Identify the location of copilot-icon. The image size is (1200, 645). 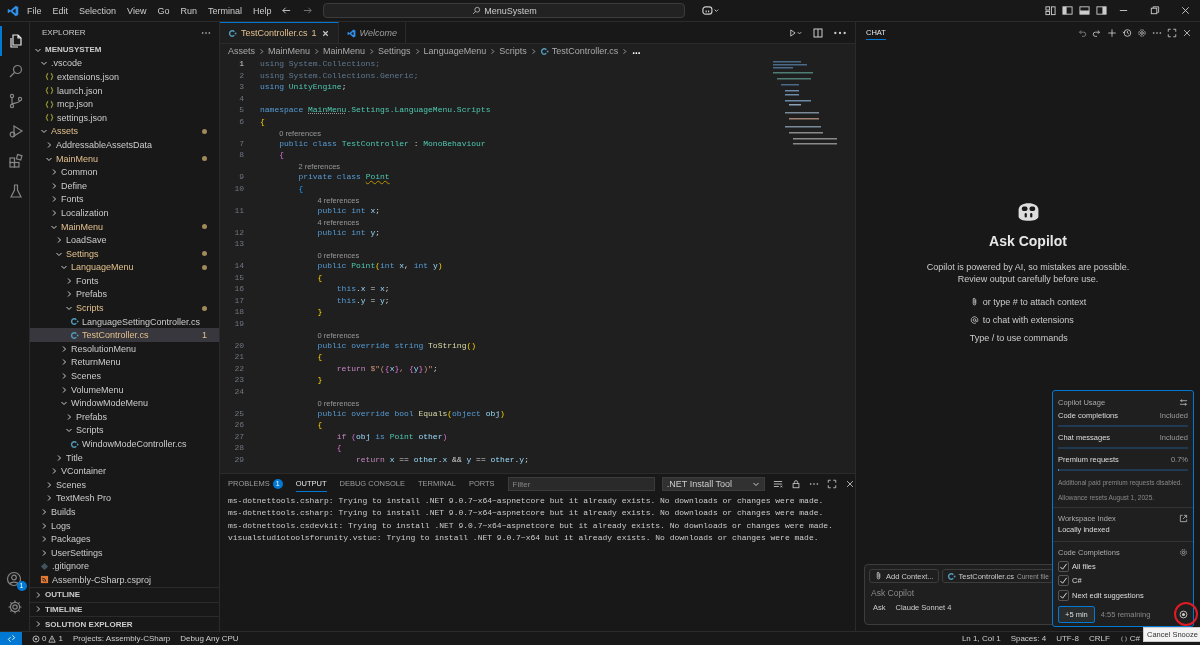
(711, 10).